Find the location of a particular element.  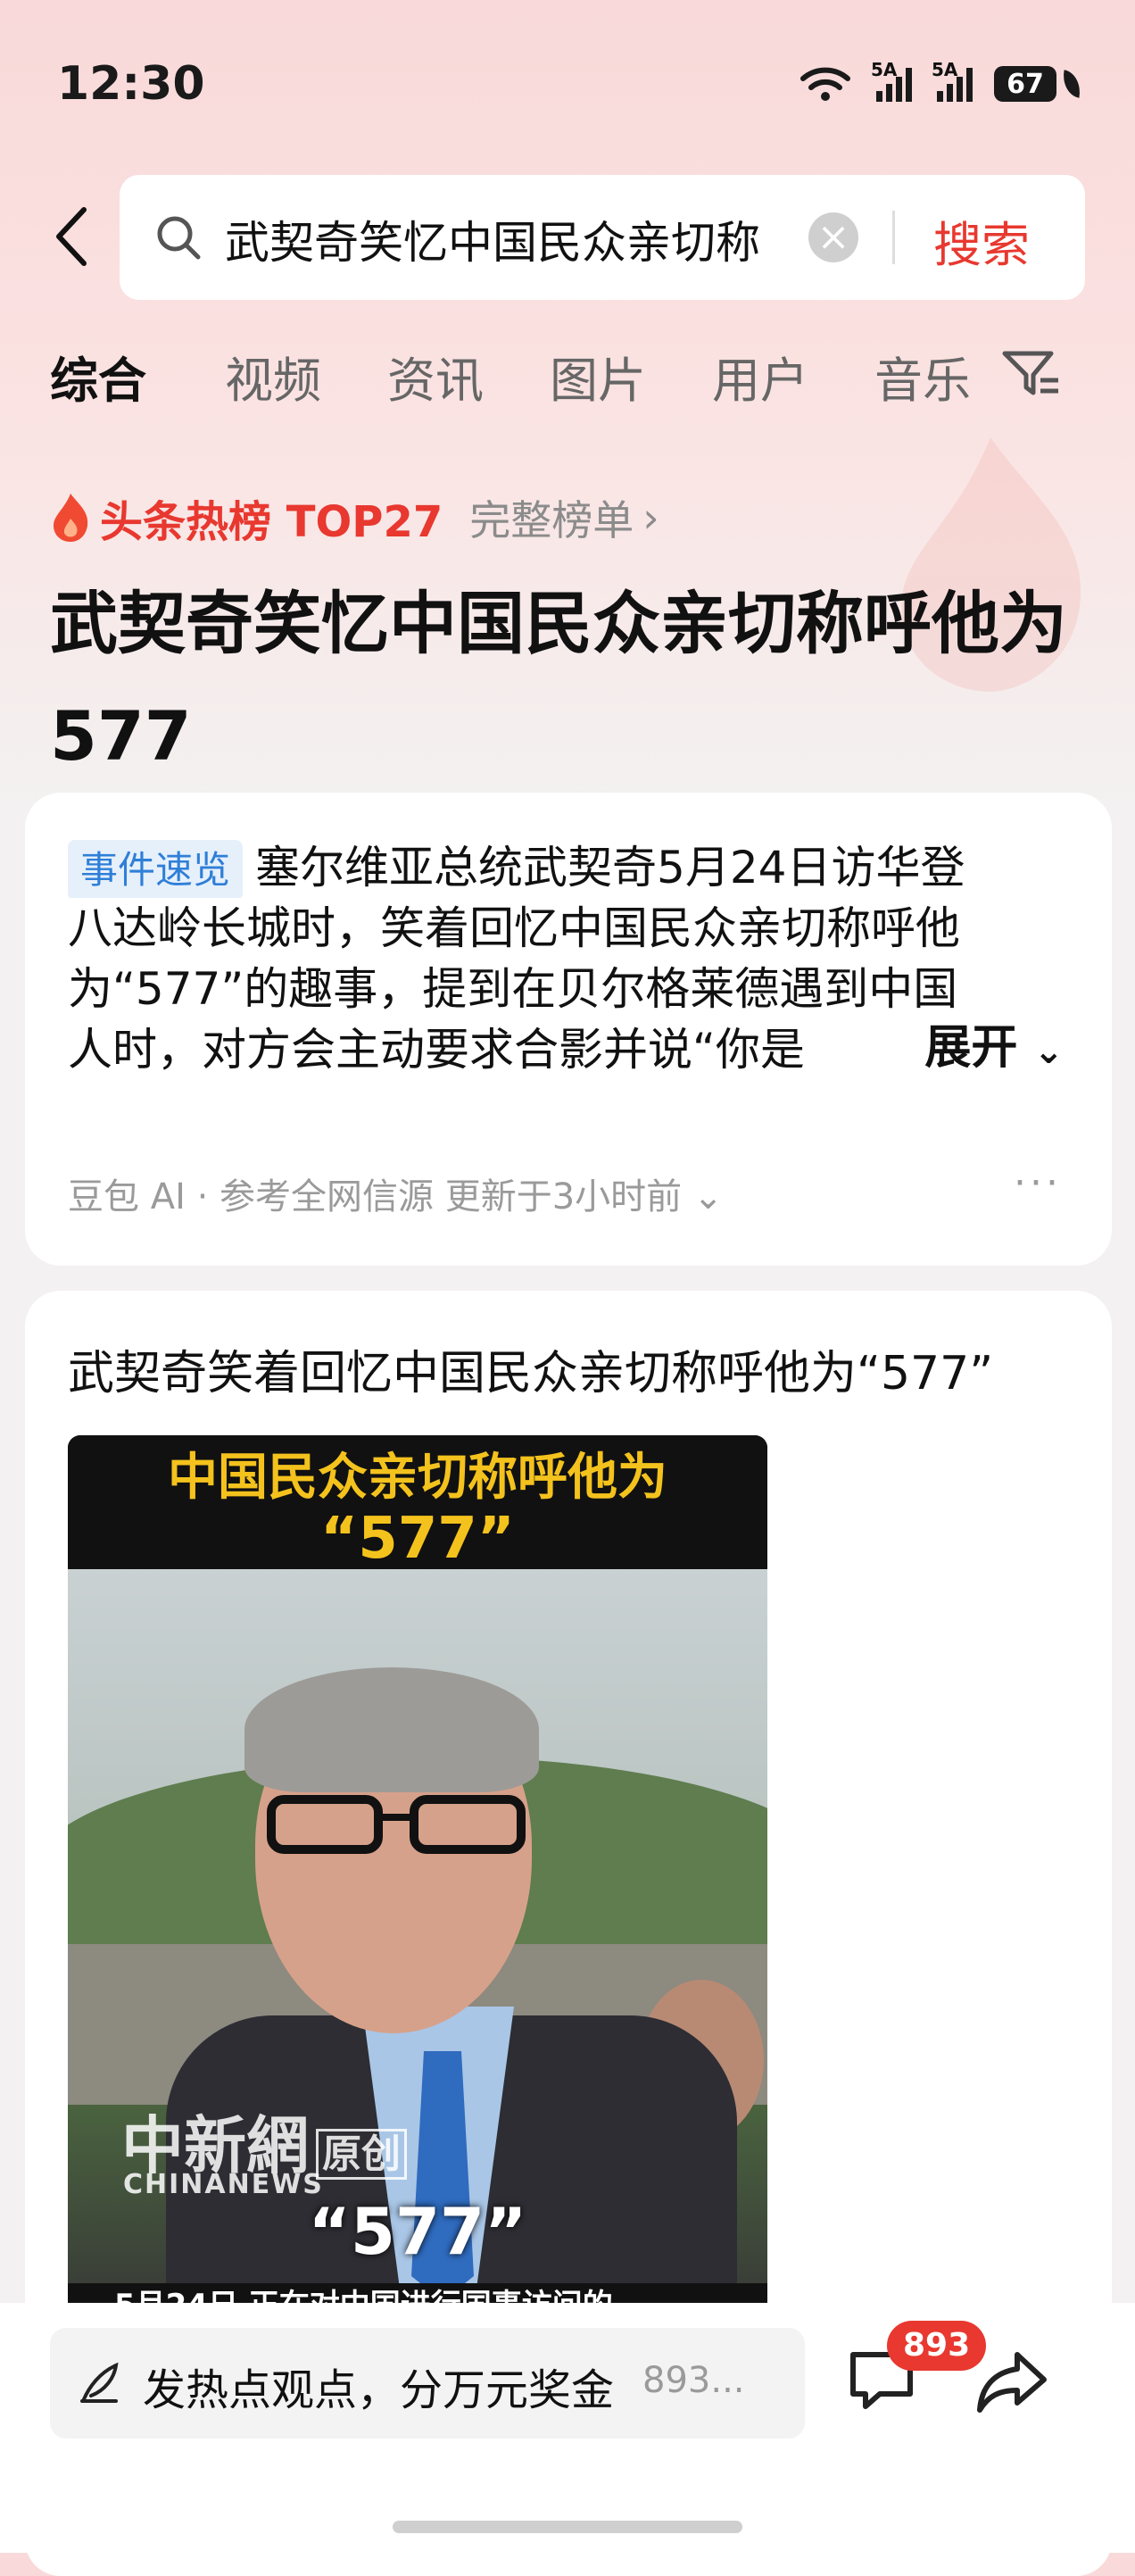

hot-list-row: 头条热榜 TOP27 完整榜单 › is located at coordinates (355, 518).